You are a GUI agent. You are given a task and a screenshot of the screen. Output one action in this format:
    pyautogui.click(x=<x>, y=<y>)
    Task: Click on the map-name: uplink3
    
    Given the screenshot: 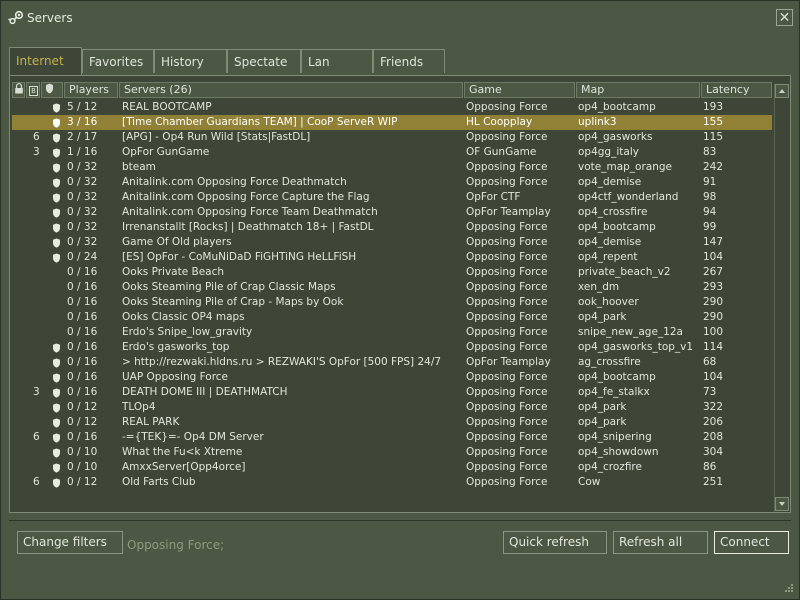 What is the action you would take?
    pyautogui.click(x=597, y=122)
    